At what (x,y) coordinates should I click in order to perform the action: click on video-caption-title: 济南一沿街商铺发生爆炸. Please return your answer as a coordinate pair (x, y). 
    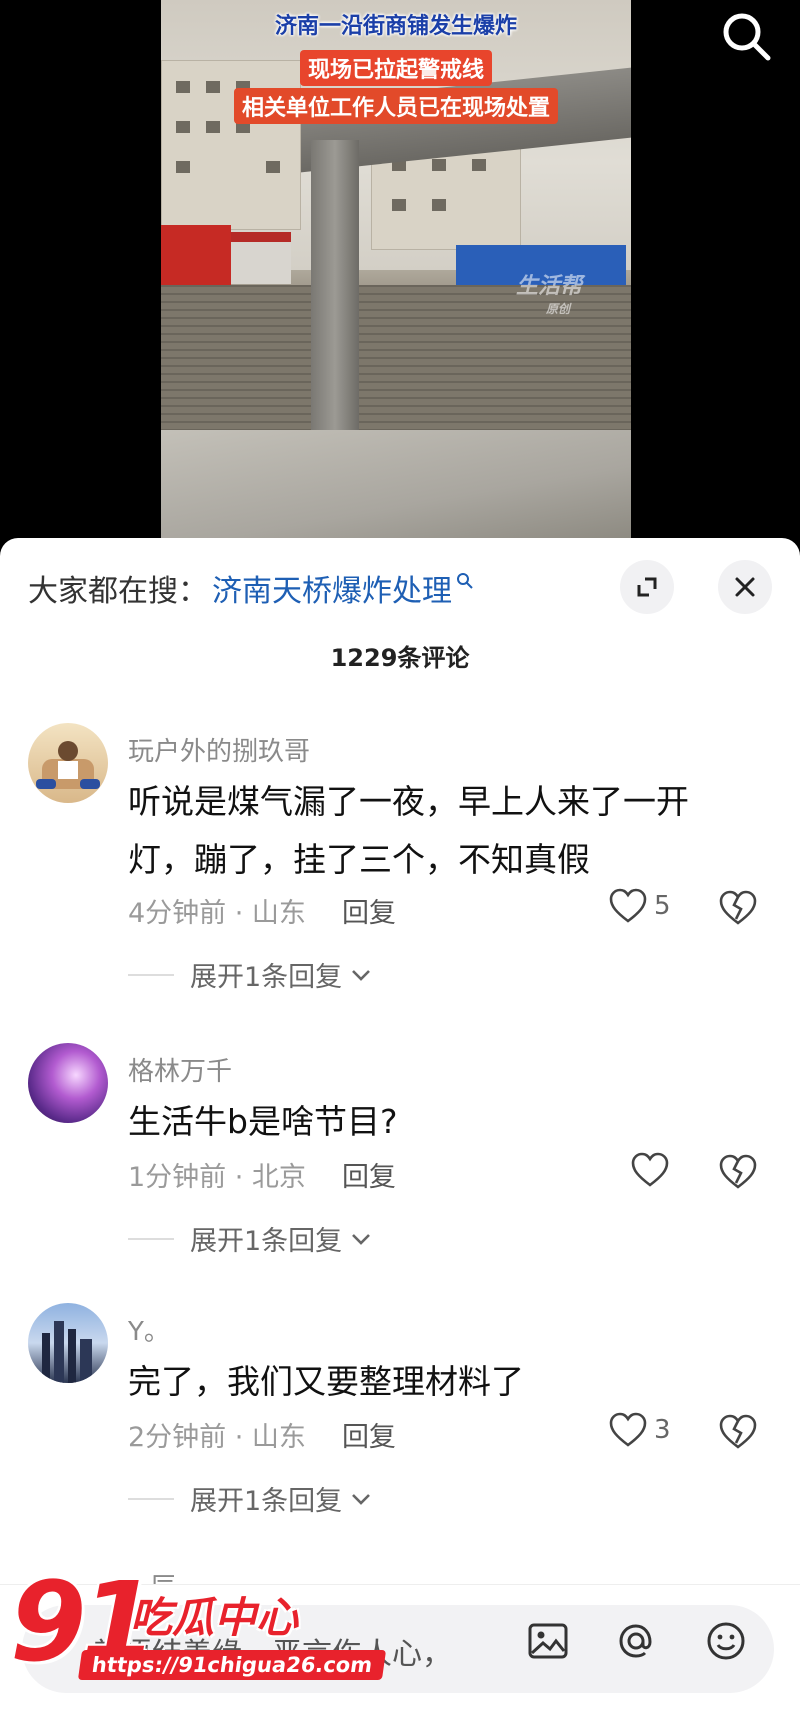
    Looking at the image, I should click on (395, 26).